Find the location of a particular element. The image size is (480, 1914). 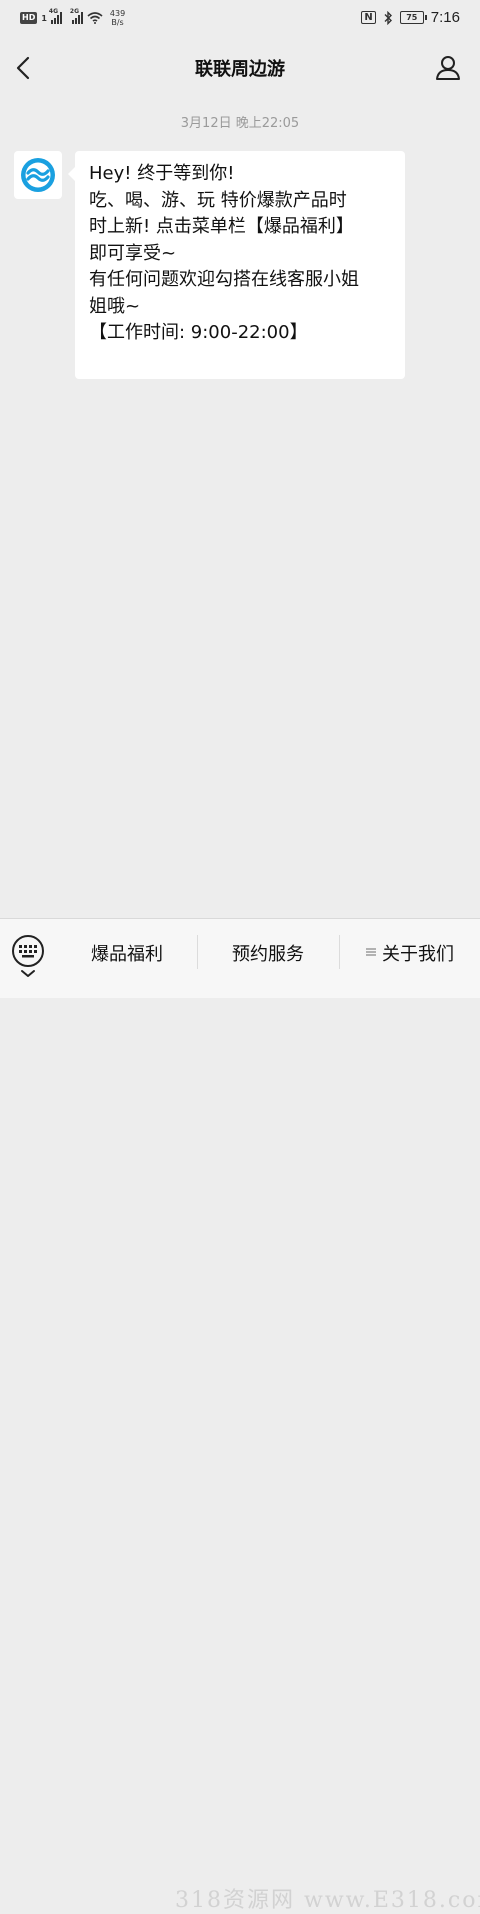

menu-item-label: 预约服务 is located at coordinates (268, 954).